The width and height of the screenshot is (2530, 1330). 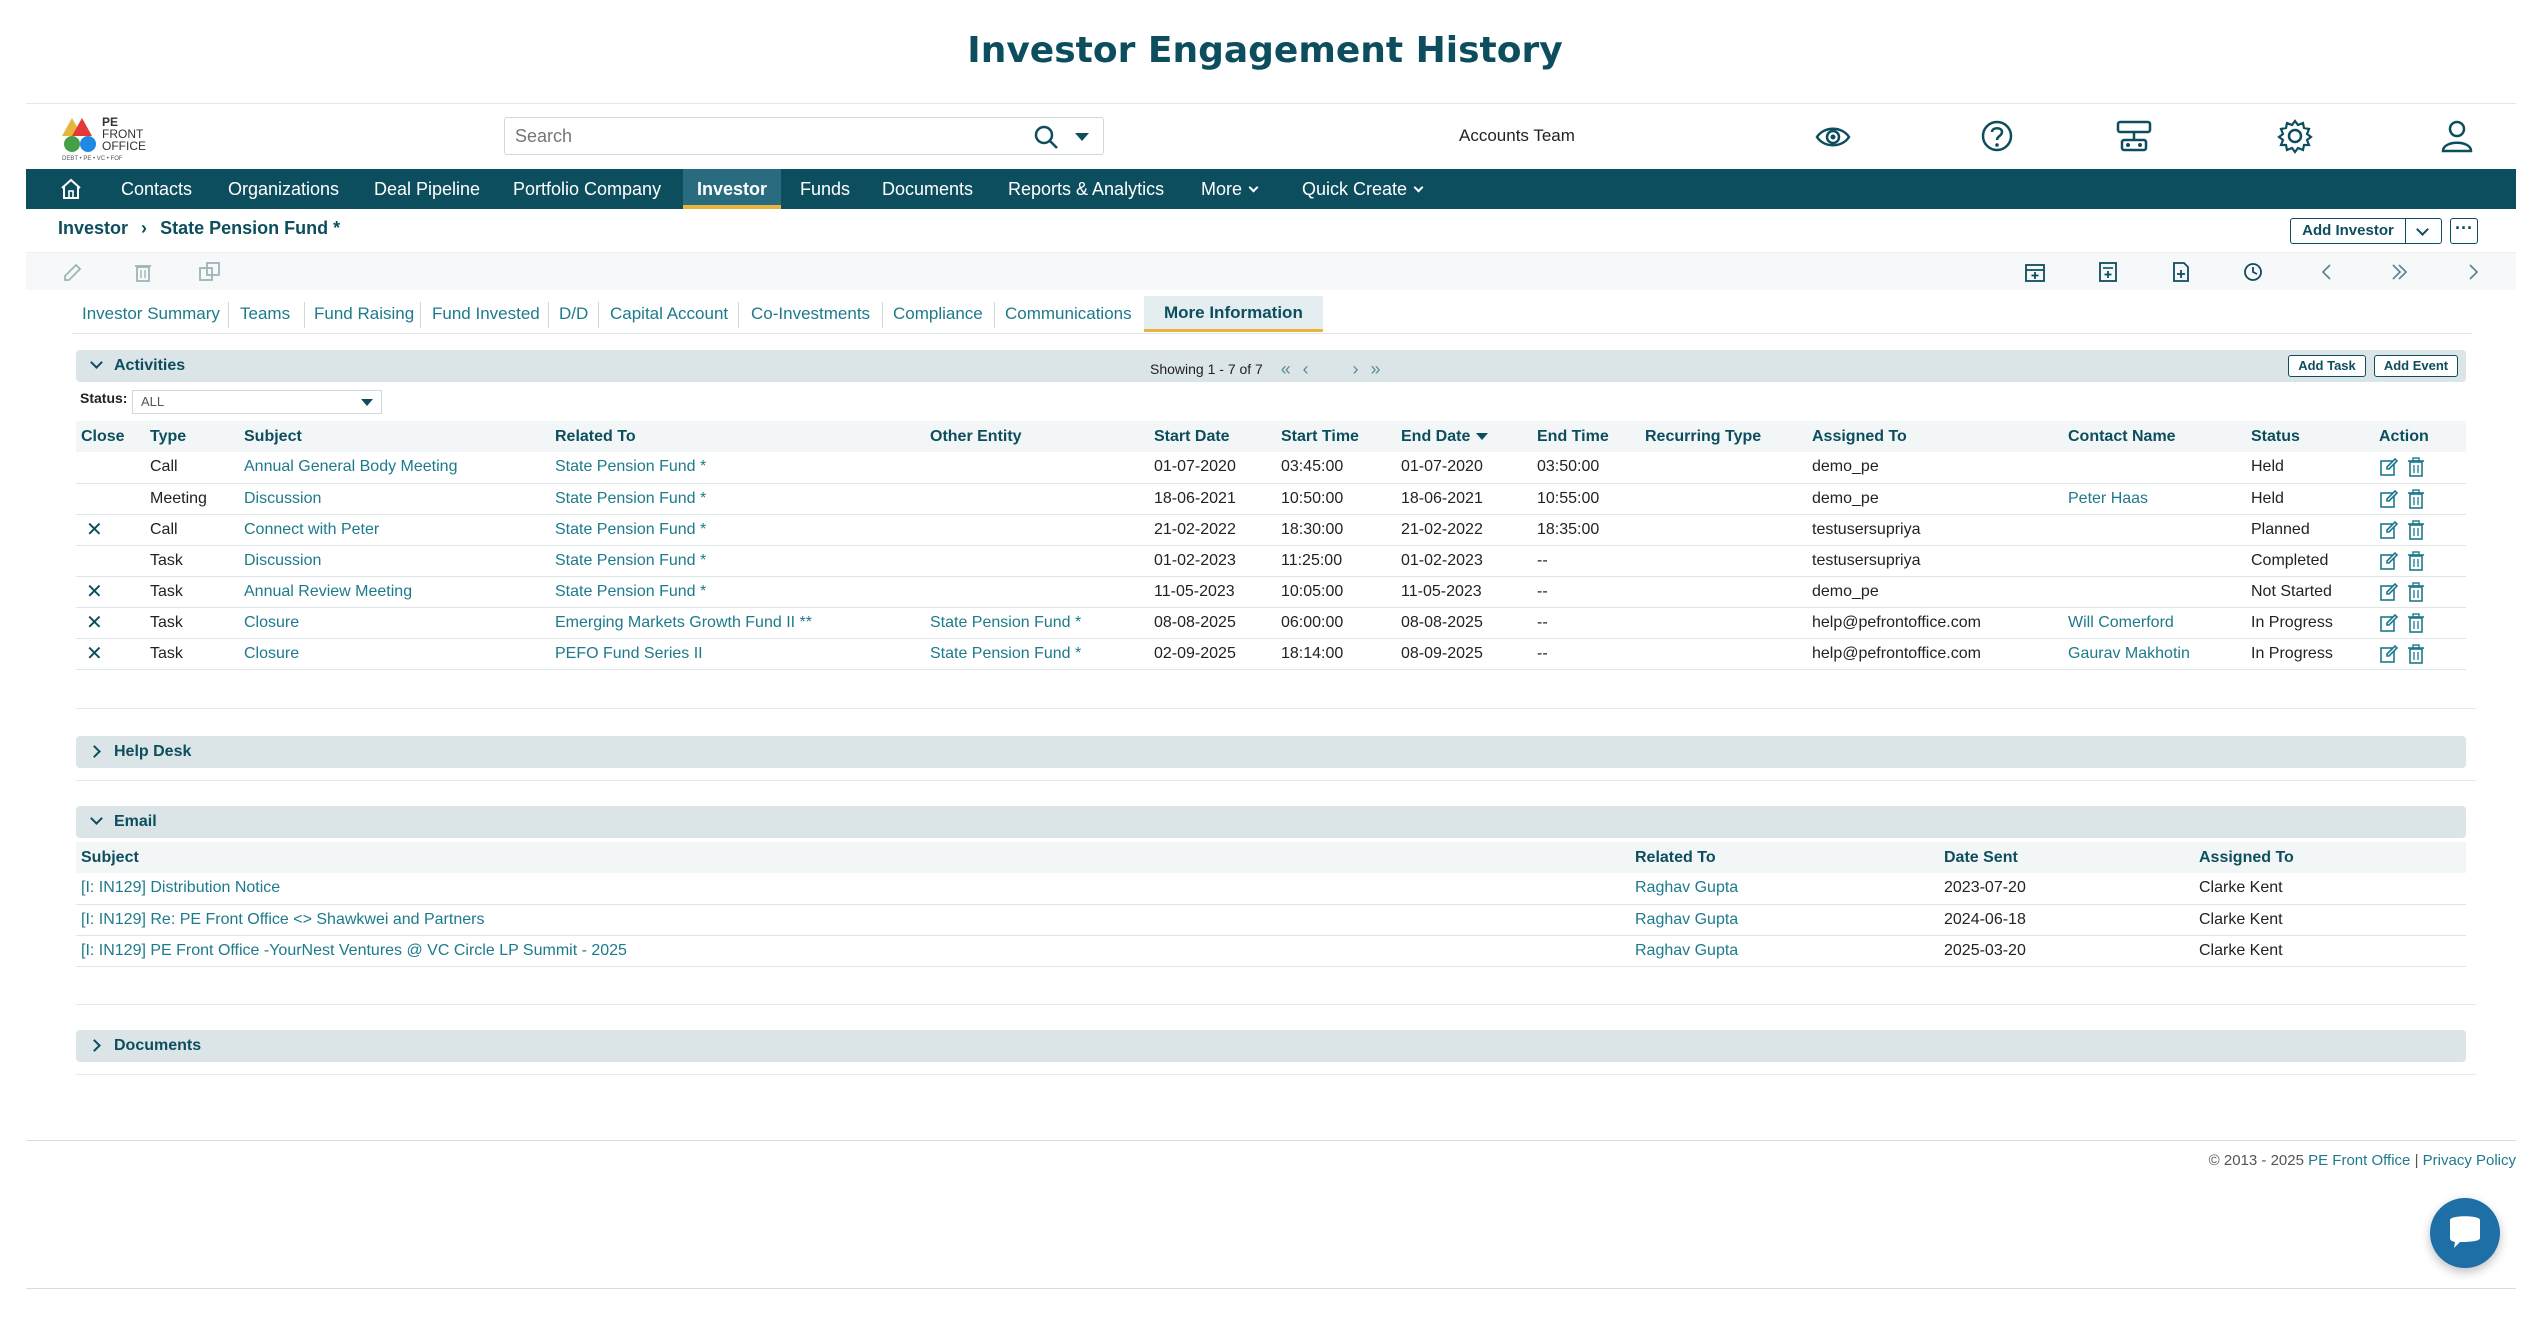 I want to click on nav-more: More, so click(x=1230, y=189).